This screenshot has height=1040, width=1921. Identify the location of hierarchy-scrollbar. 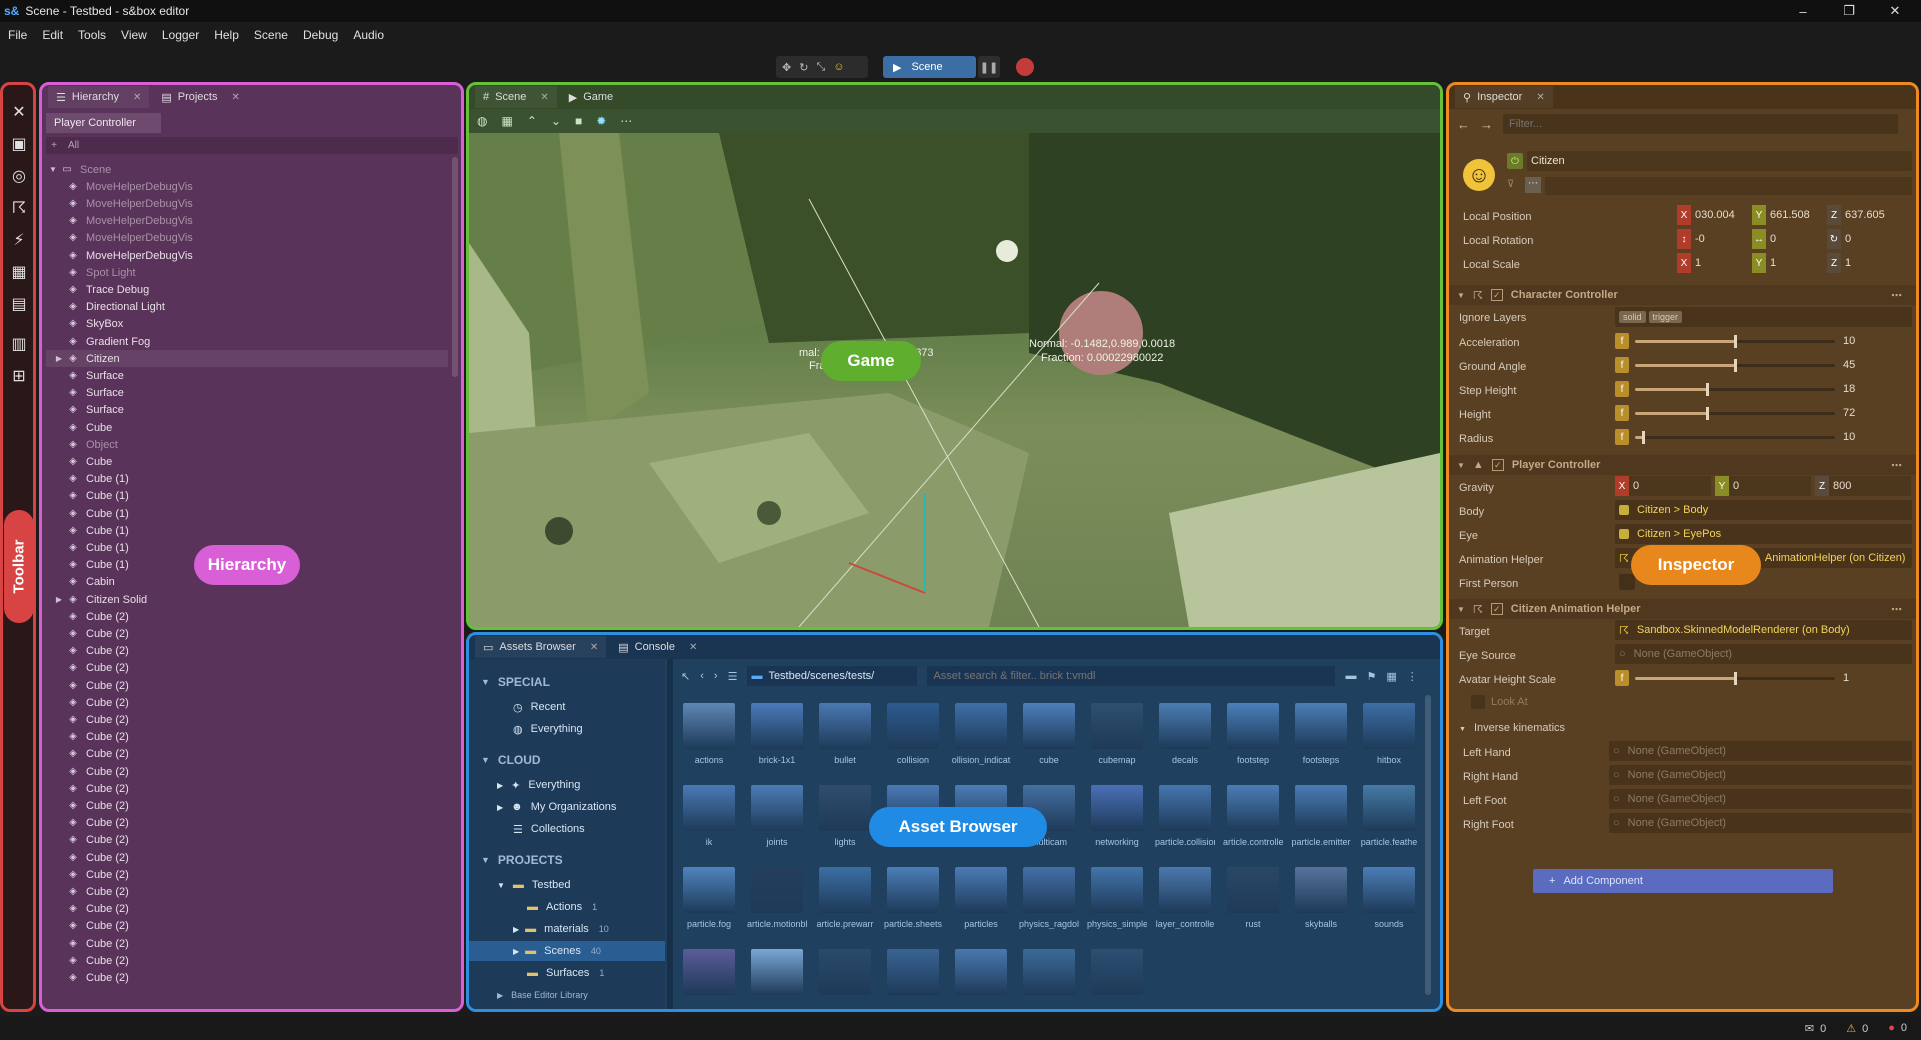
(455, 267).